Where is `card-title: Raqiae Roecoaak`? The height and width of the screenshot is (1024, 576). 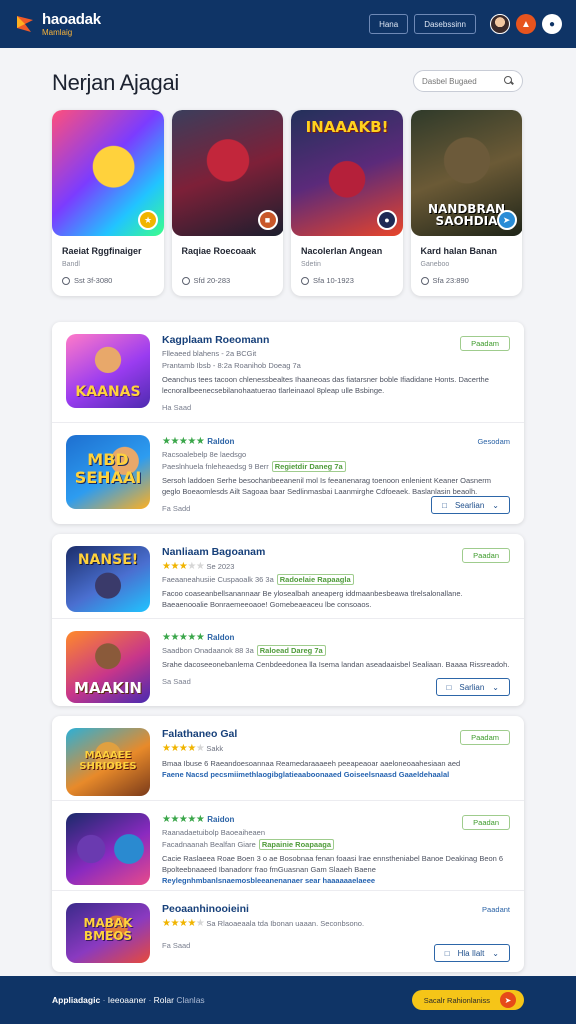
card-title: Raqiae Roecoaak is located at coordinates (219, 251).